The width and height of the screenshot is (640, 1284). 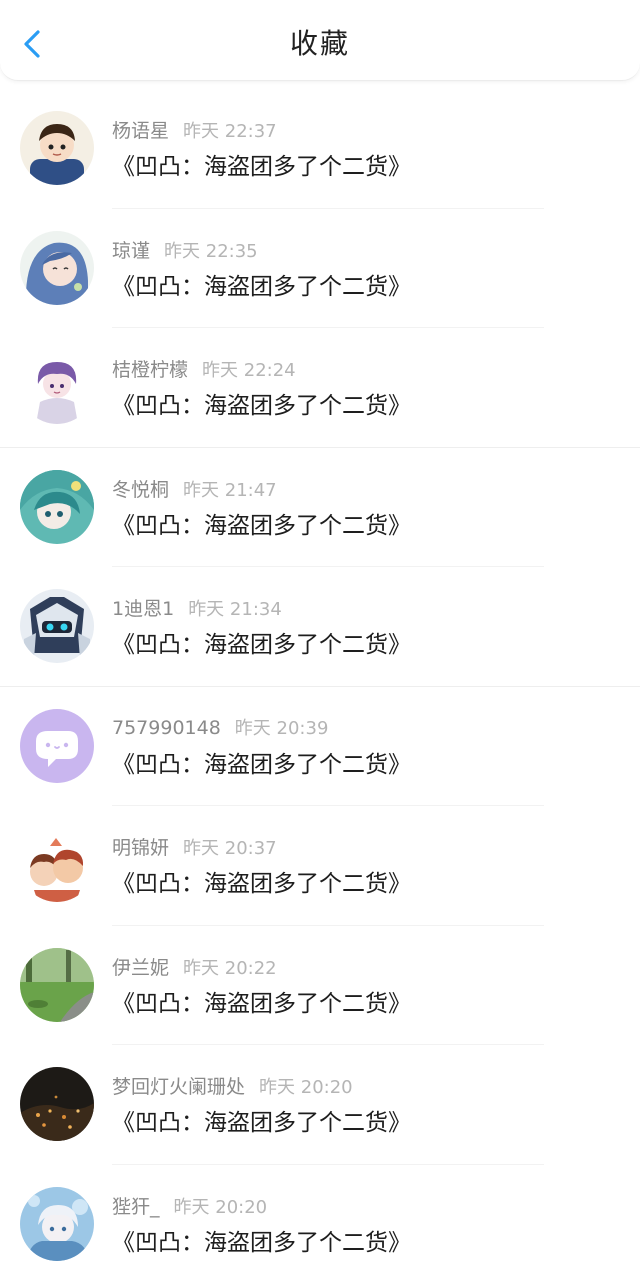 What do you see at coordinates (230, 968) in the screenshot?
I see `timestamp: 昨天 20:22` at bounding box center [230, 968].